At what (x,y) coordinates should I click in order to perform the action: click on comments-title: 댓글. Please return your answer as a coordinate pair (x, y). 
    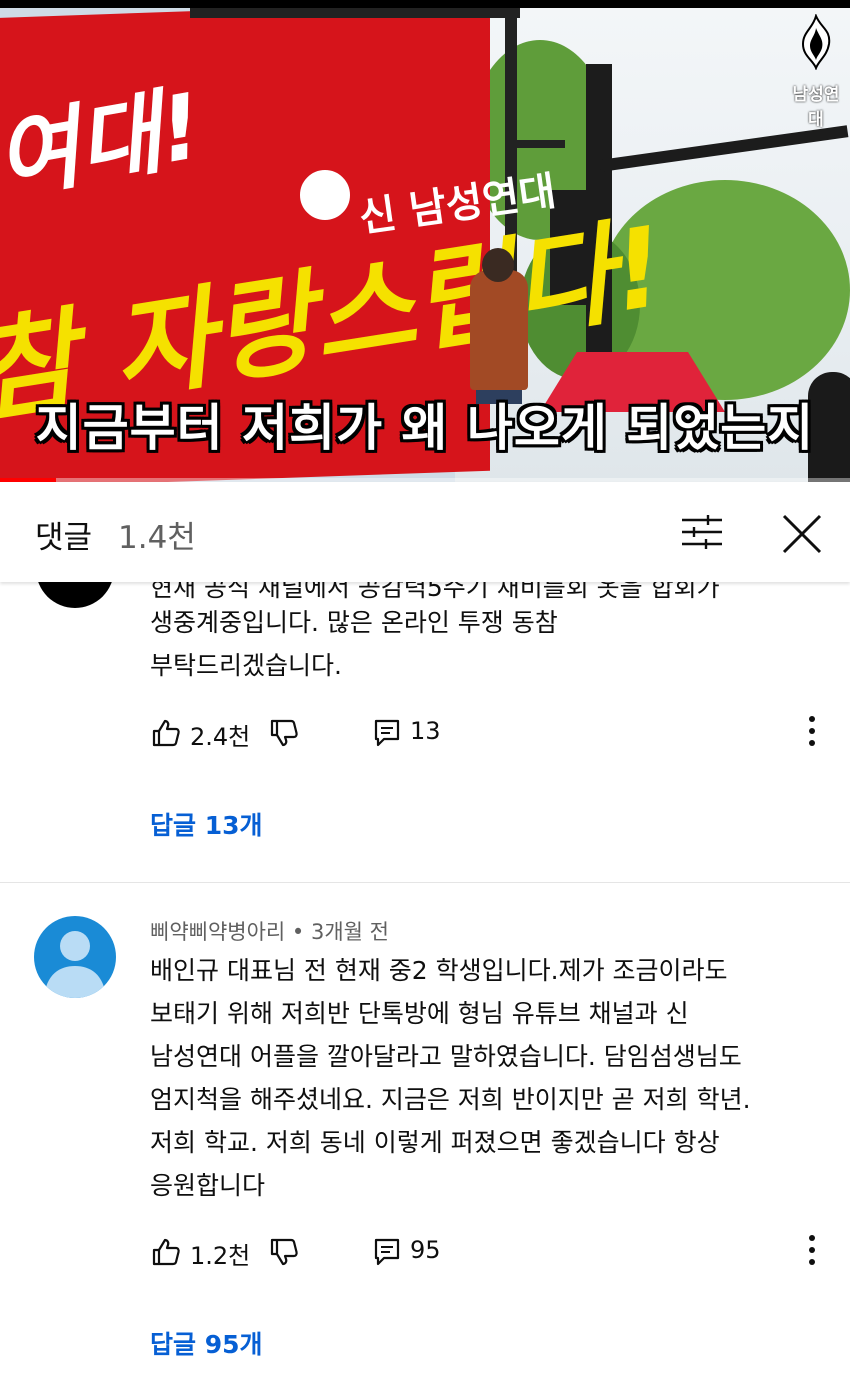
    Looking at the image, I should click on (64, 538).